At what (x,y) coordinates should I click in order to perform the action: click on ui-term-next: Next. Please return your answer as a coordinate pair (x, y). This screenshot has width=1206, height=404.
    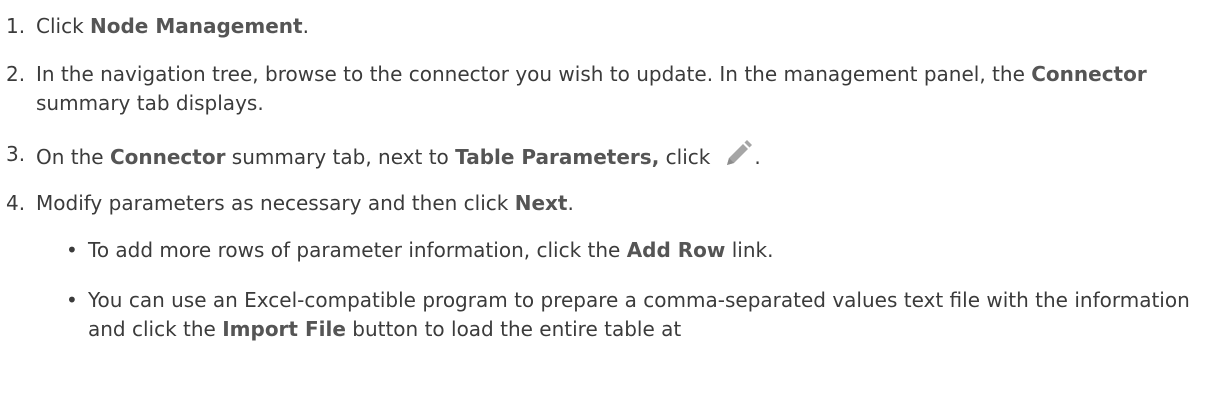
    Looking at the image, I should click on (541, 203).